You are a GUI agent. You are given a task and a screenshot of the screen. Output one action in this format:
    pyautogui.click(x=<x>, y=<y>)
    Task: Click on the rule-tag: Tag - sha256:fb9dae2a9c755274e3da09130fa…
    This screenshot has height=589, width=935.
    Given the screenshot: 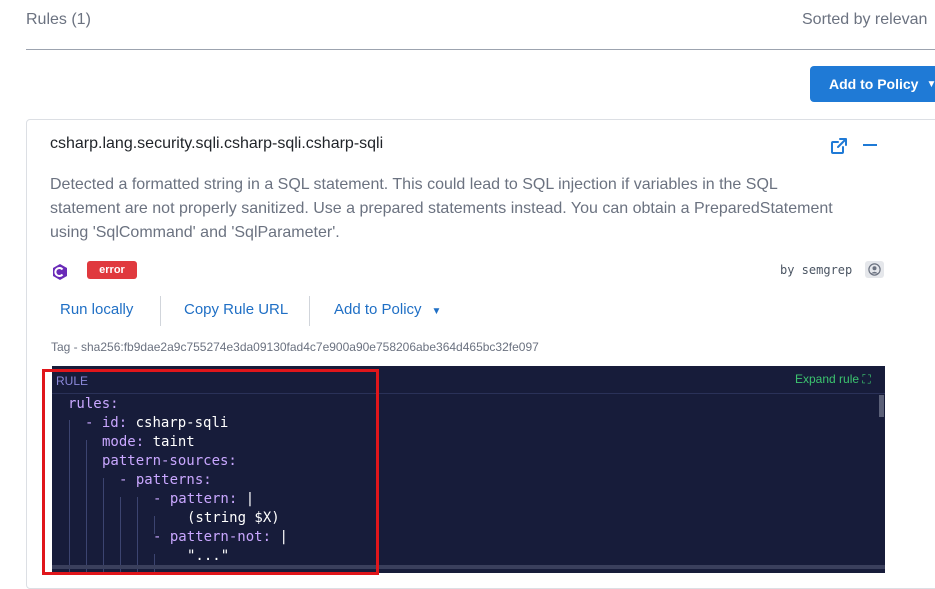 What is the action you would take?
    pyautogui.click(x=295, y=347)
    